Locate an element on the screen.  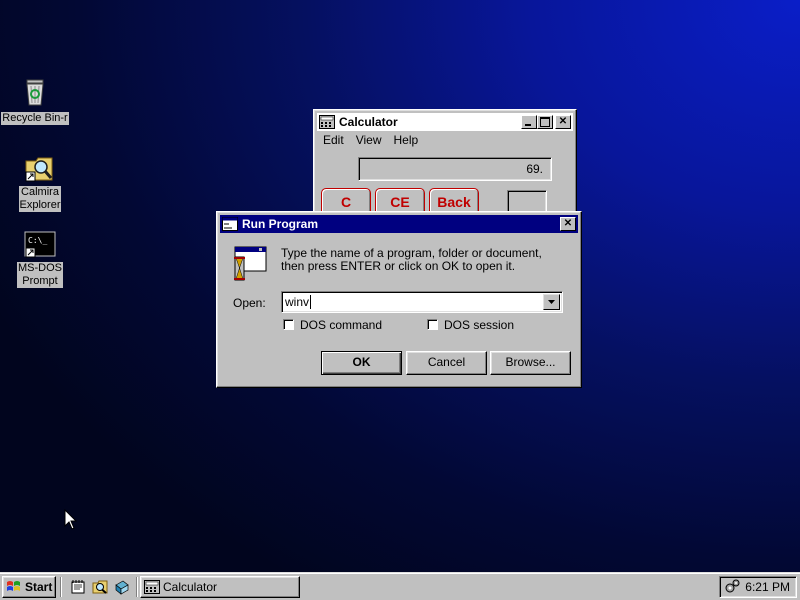
open-dropdown-button is located at coordinates (551, 302).